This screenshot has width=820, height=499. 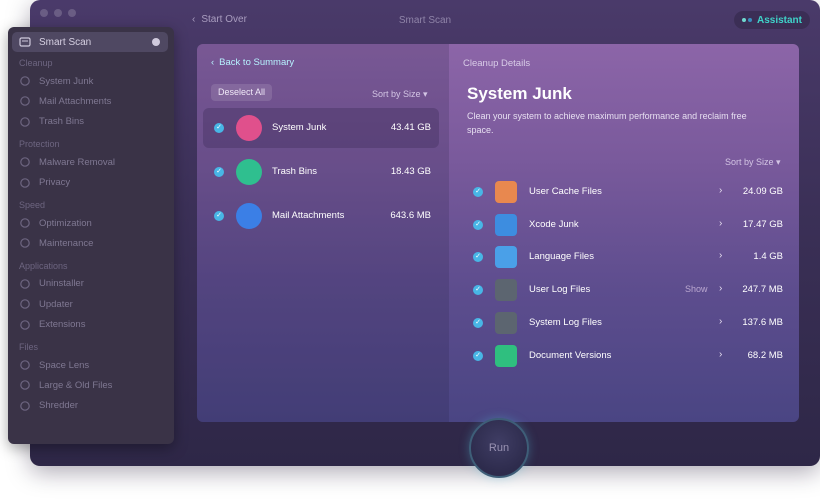 I want to click on trash-icon, so click(x=25, y=122).